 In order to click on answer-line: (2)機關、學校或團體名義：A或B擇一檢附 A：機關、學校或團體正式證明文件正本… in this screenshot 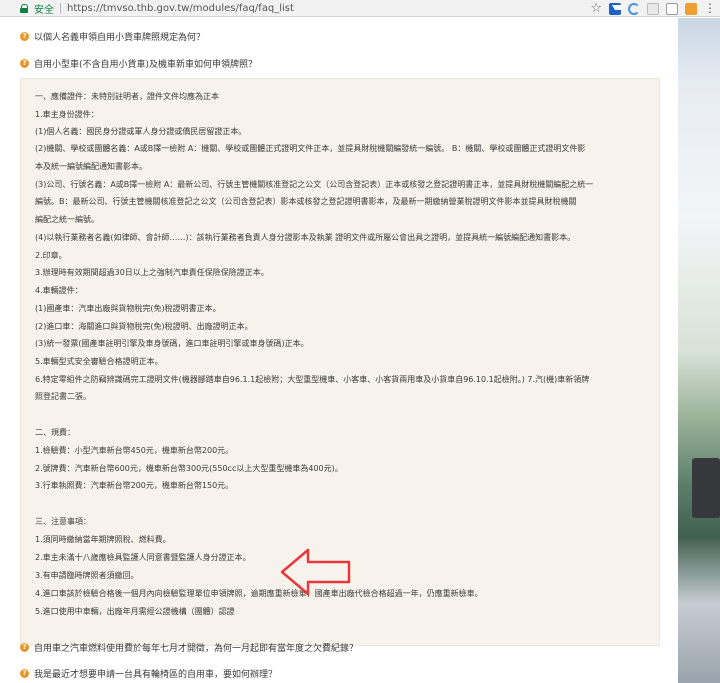, I will do `click(310, 148)`.